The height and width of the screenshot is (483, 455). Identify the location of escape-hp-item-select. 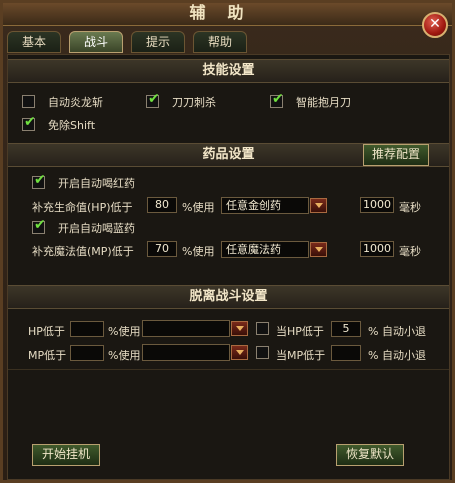
(186, 328).